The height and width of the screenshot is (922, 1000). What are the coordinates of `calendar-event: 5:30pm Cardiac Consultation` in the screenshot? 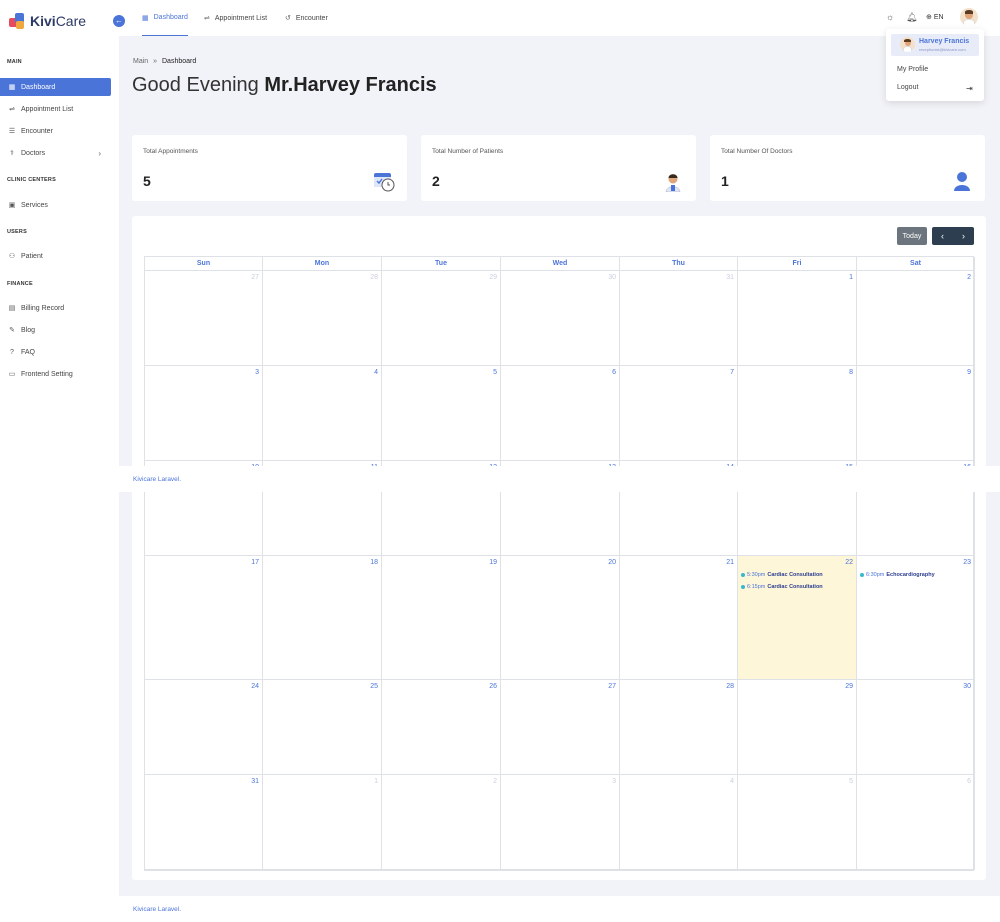 It's located at (782, 575).